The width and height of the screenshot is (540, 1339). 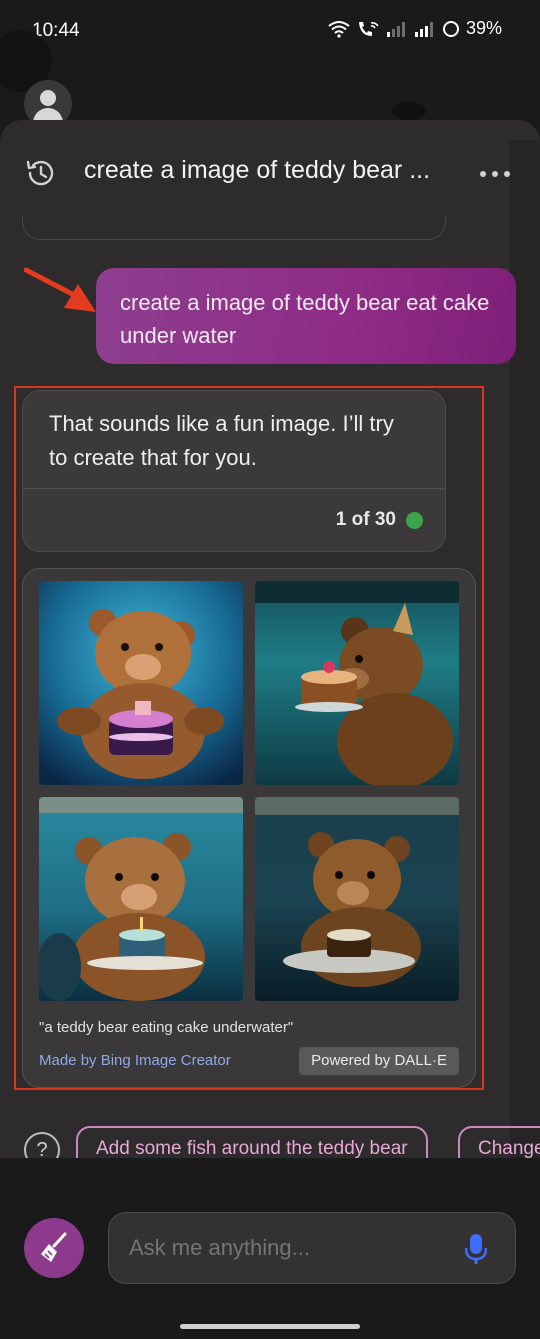 What do you see at coordinates (476, 1249) in the screenshot?
I see `microphone-icon` at bounding box center [476, 1249].